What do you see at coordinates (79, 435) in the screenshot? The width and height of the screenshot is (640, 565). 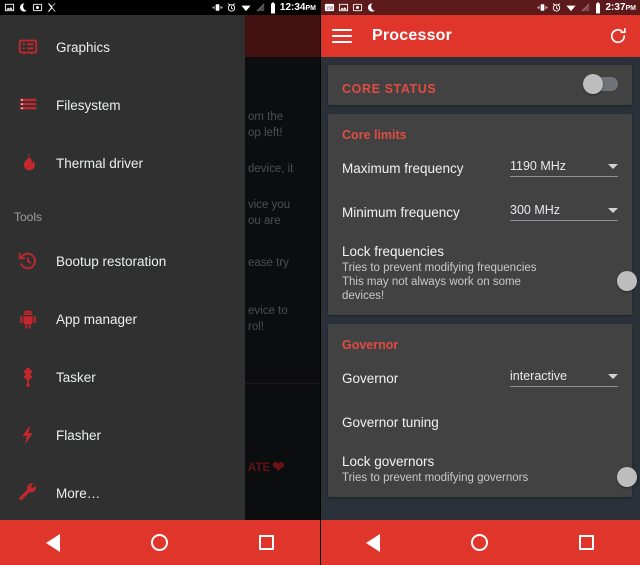 I see `sidebar-item-label: Flasher` at bounding box center [79, 435].